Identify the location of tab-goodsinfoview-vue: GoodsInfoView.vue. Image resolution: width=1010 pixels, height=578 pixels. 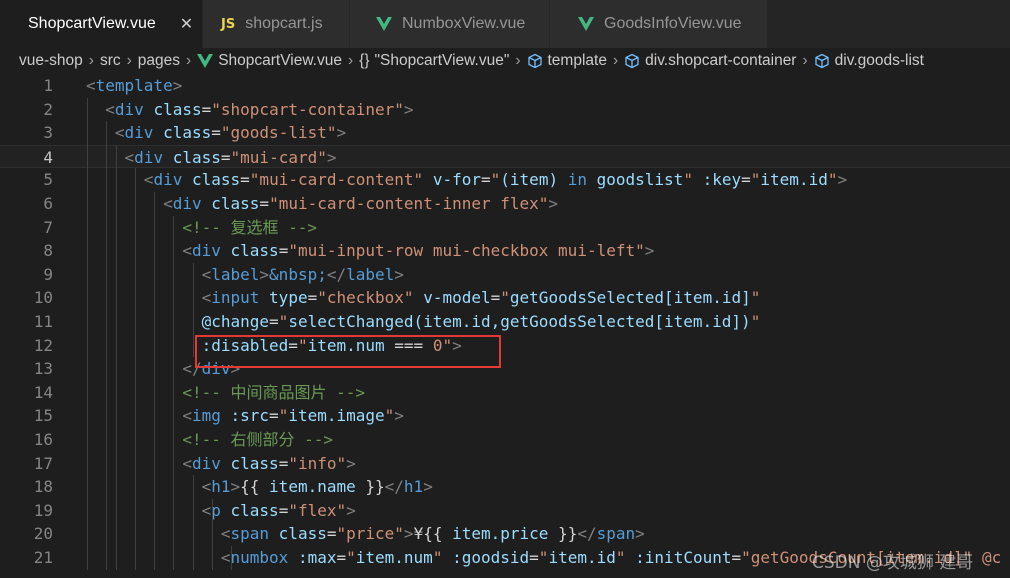
(659, 24).